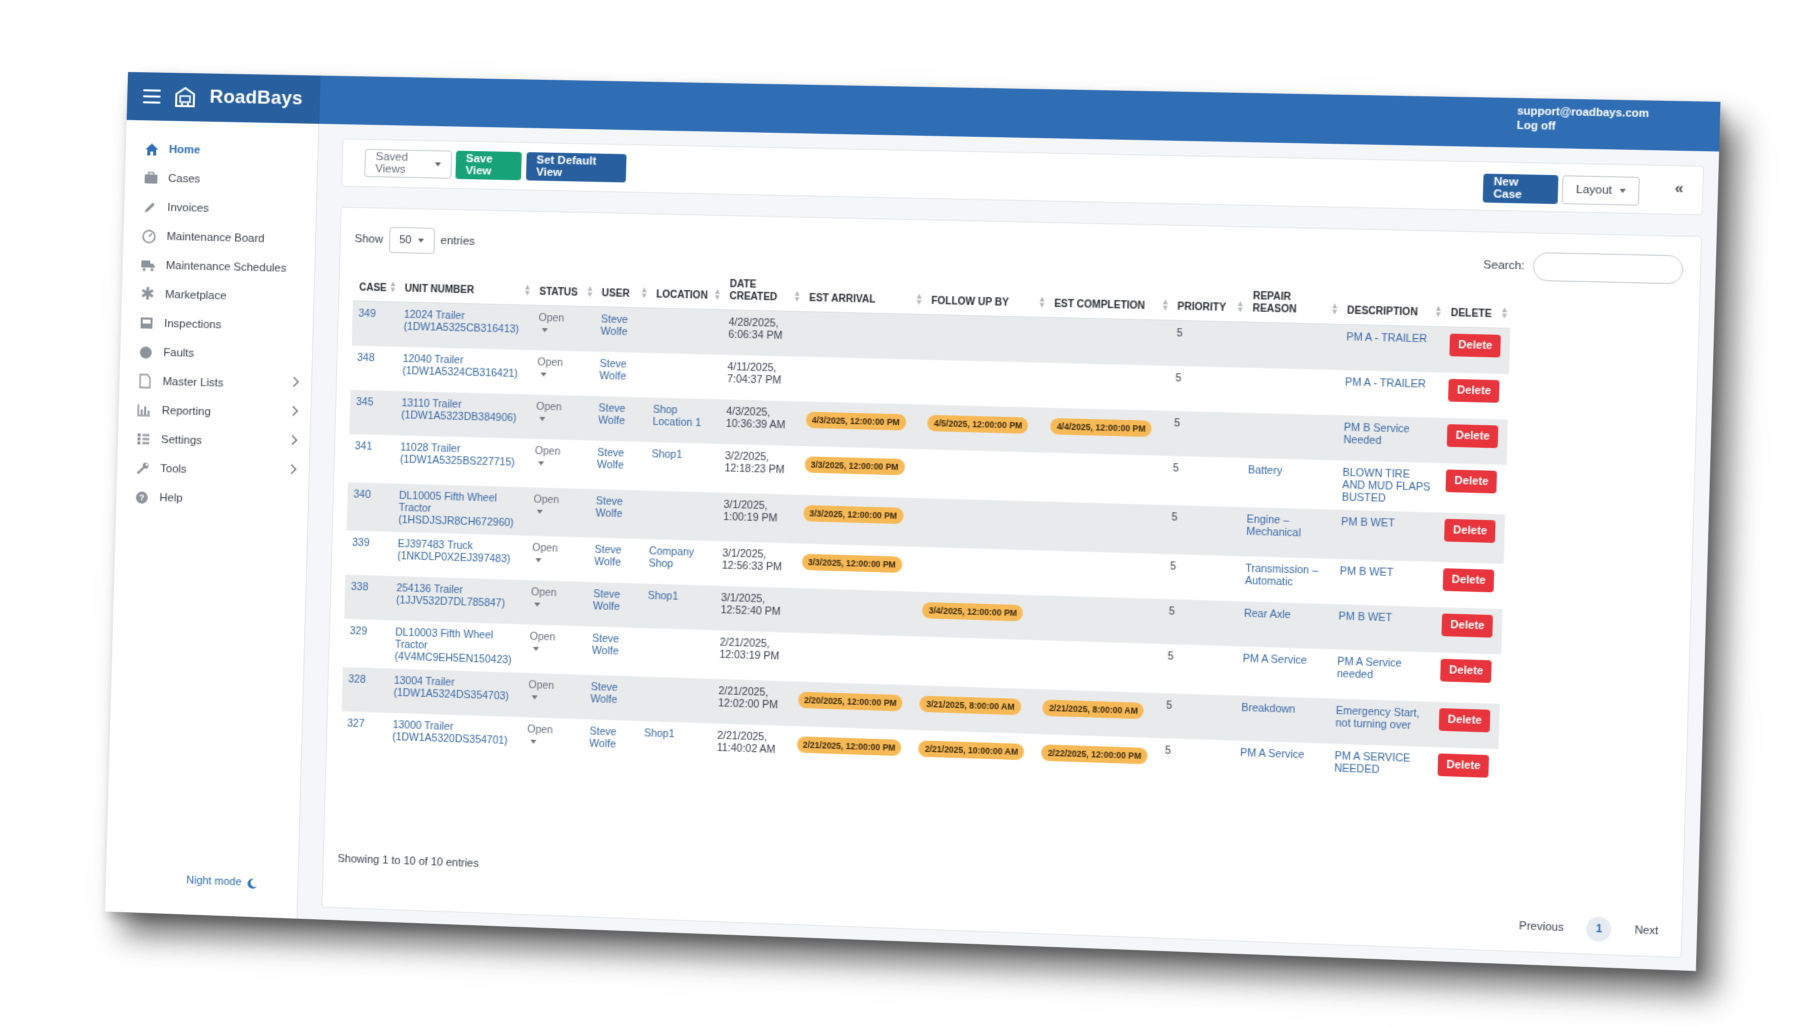 This screenshot has width=1804, height=1026. What do you see at coordinates (222, 881) in the screenshot?
I see `night-mode-toggle: Night mode` at bounding box center [222, 881].